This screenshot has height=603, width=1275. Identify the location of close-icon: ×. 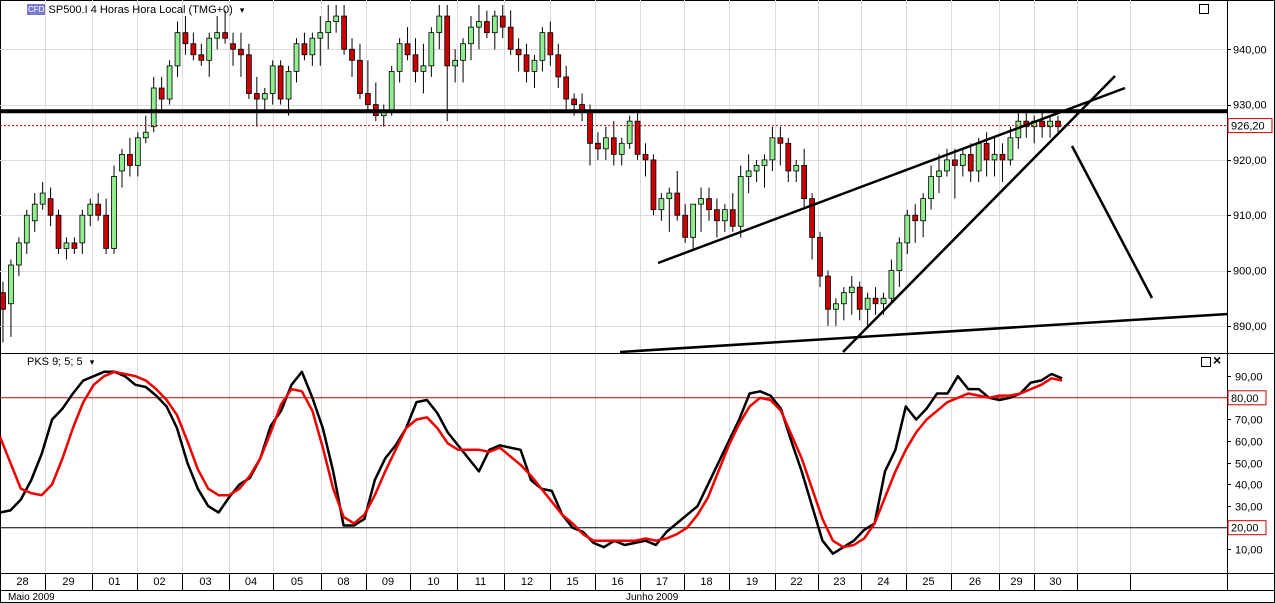
(1217, 360).